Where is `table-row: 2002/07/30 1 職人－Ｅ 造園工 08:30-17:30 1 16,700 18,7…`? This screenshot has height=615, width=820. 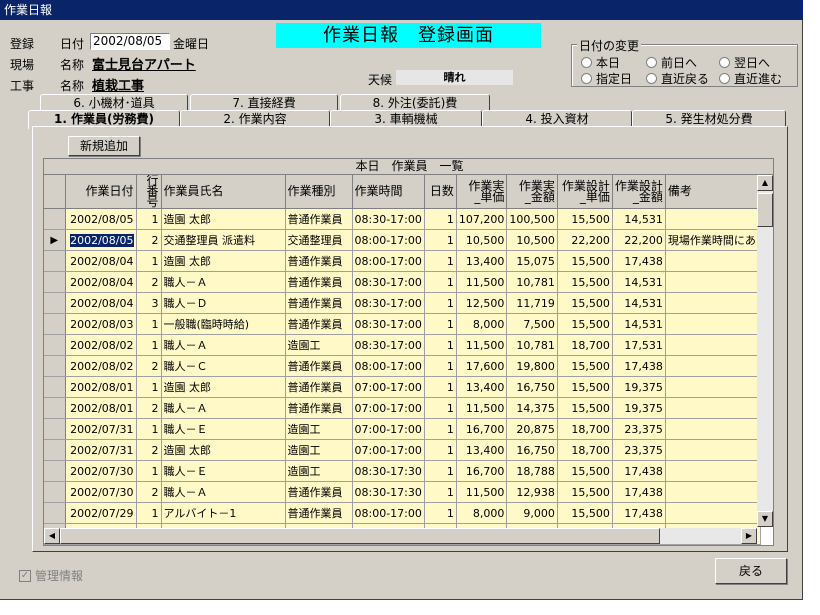 table-row: 2002/07/30 1 職人－Ｅ 造園工 08:30-17:30 1 16,700 18,7… is located at coordinates (402, 471).